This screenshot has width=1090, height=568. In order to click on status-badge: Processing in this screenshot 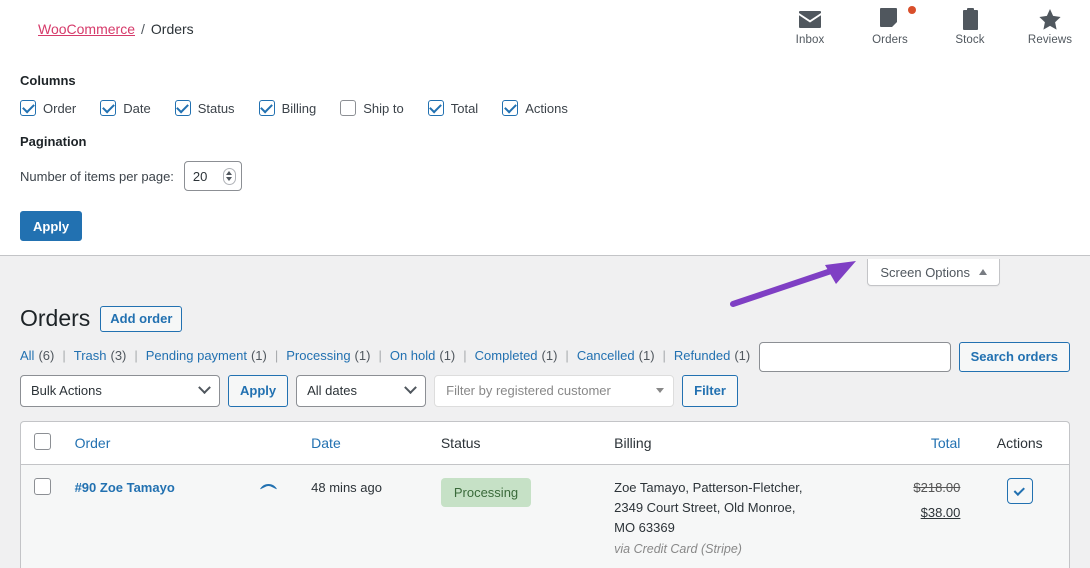, I will do `click(486, 492)`.